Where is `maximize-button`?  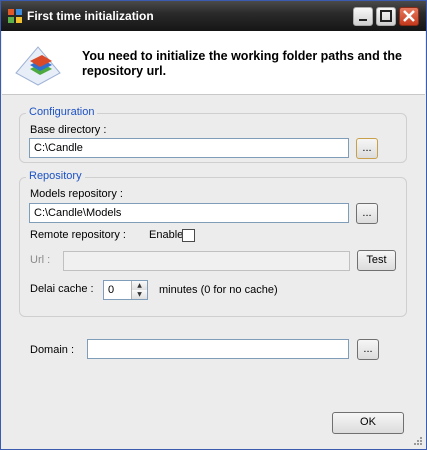
maximize-button is located at coordinates (386, 16).